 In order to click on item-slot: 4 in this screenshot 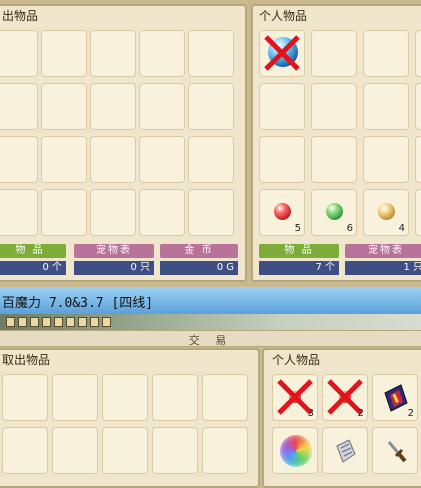, I will do `click(386, 212)`.